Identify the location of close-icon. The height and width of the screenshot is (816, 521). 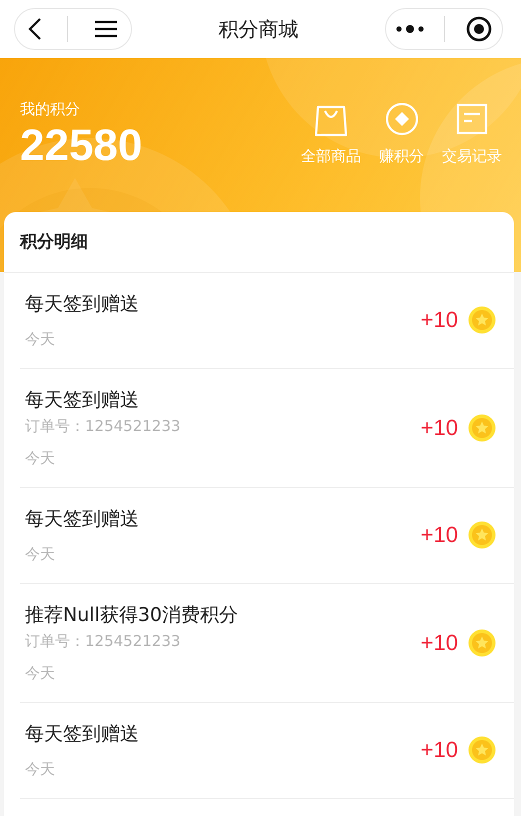
(479, 29).